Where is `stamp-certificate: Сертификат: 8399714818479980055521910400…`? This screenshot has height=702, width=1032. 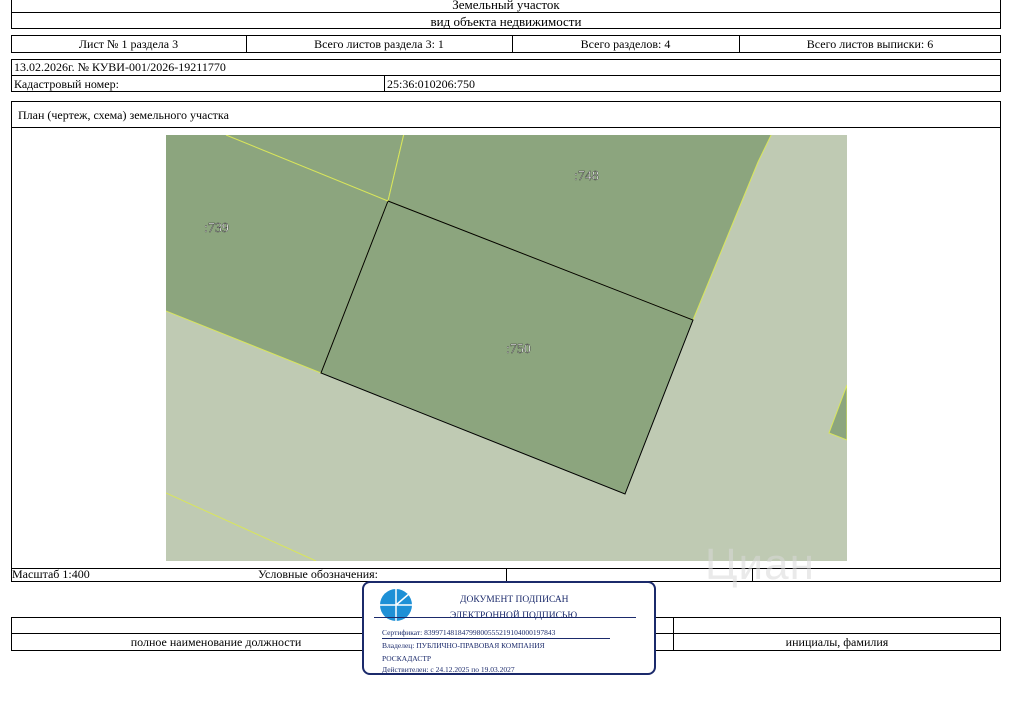
stamp-certificate: Сертификат: 8399714818479980055521910400… is located at coordinates (469, 632).